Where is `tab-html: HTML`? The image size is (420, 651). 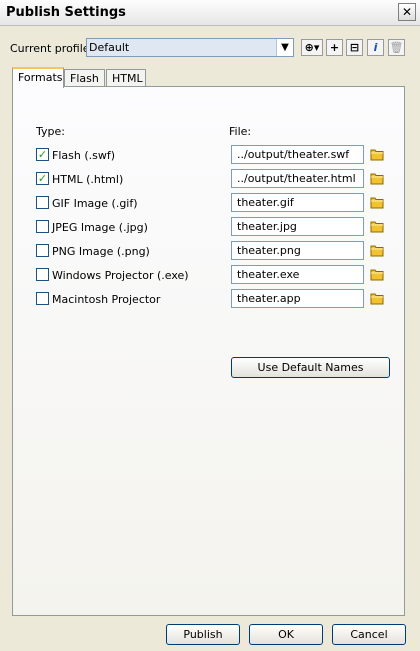
tab-html: HTML is located at coordinates (126, 78).